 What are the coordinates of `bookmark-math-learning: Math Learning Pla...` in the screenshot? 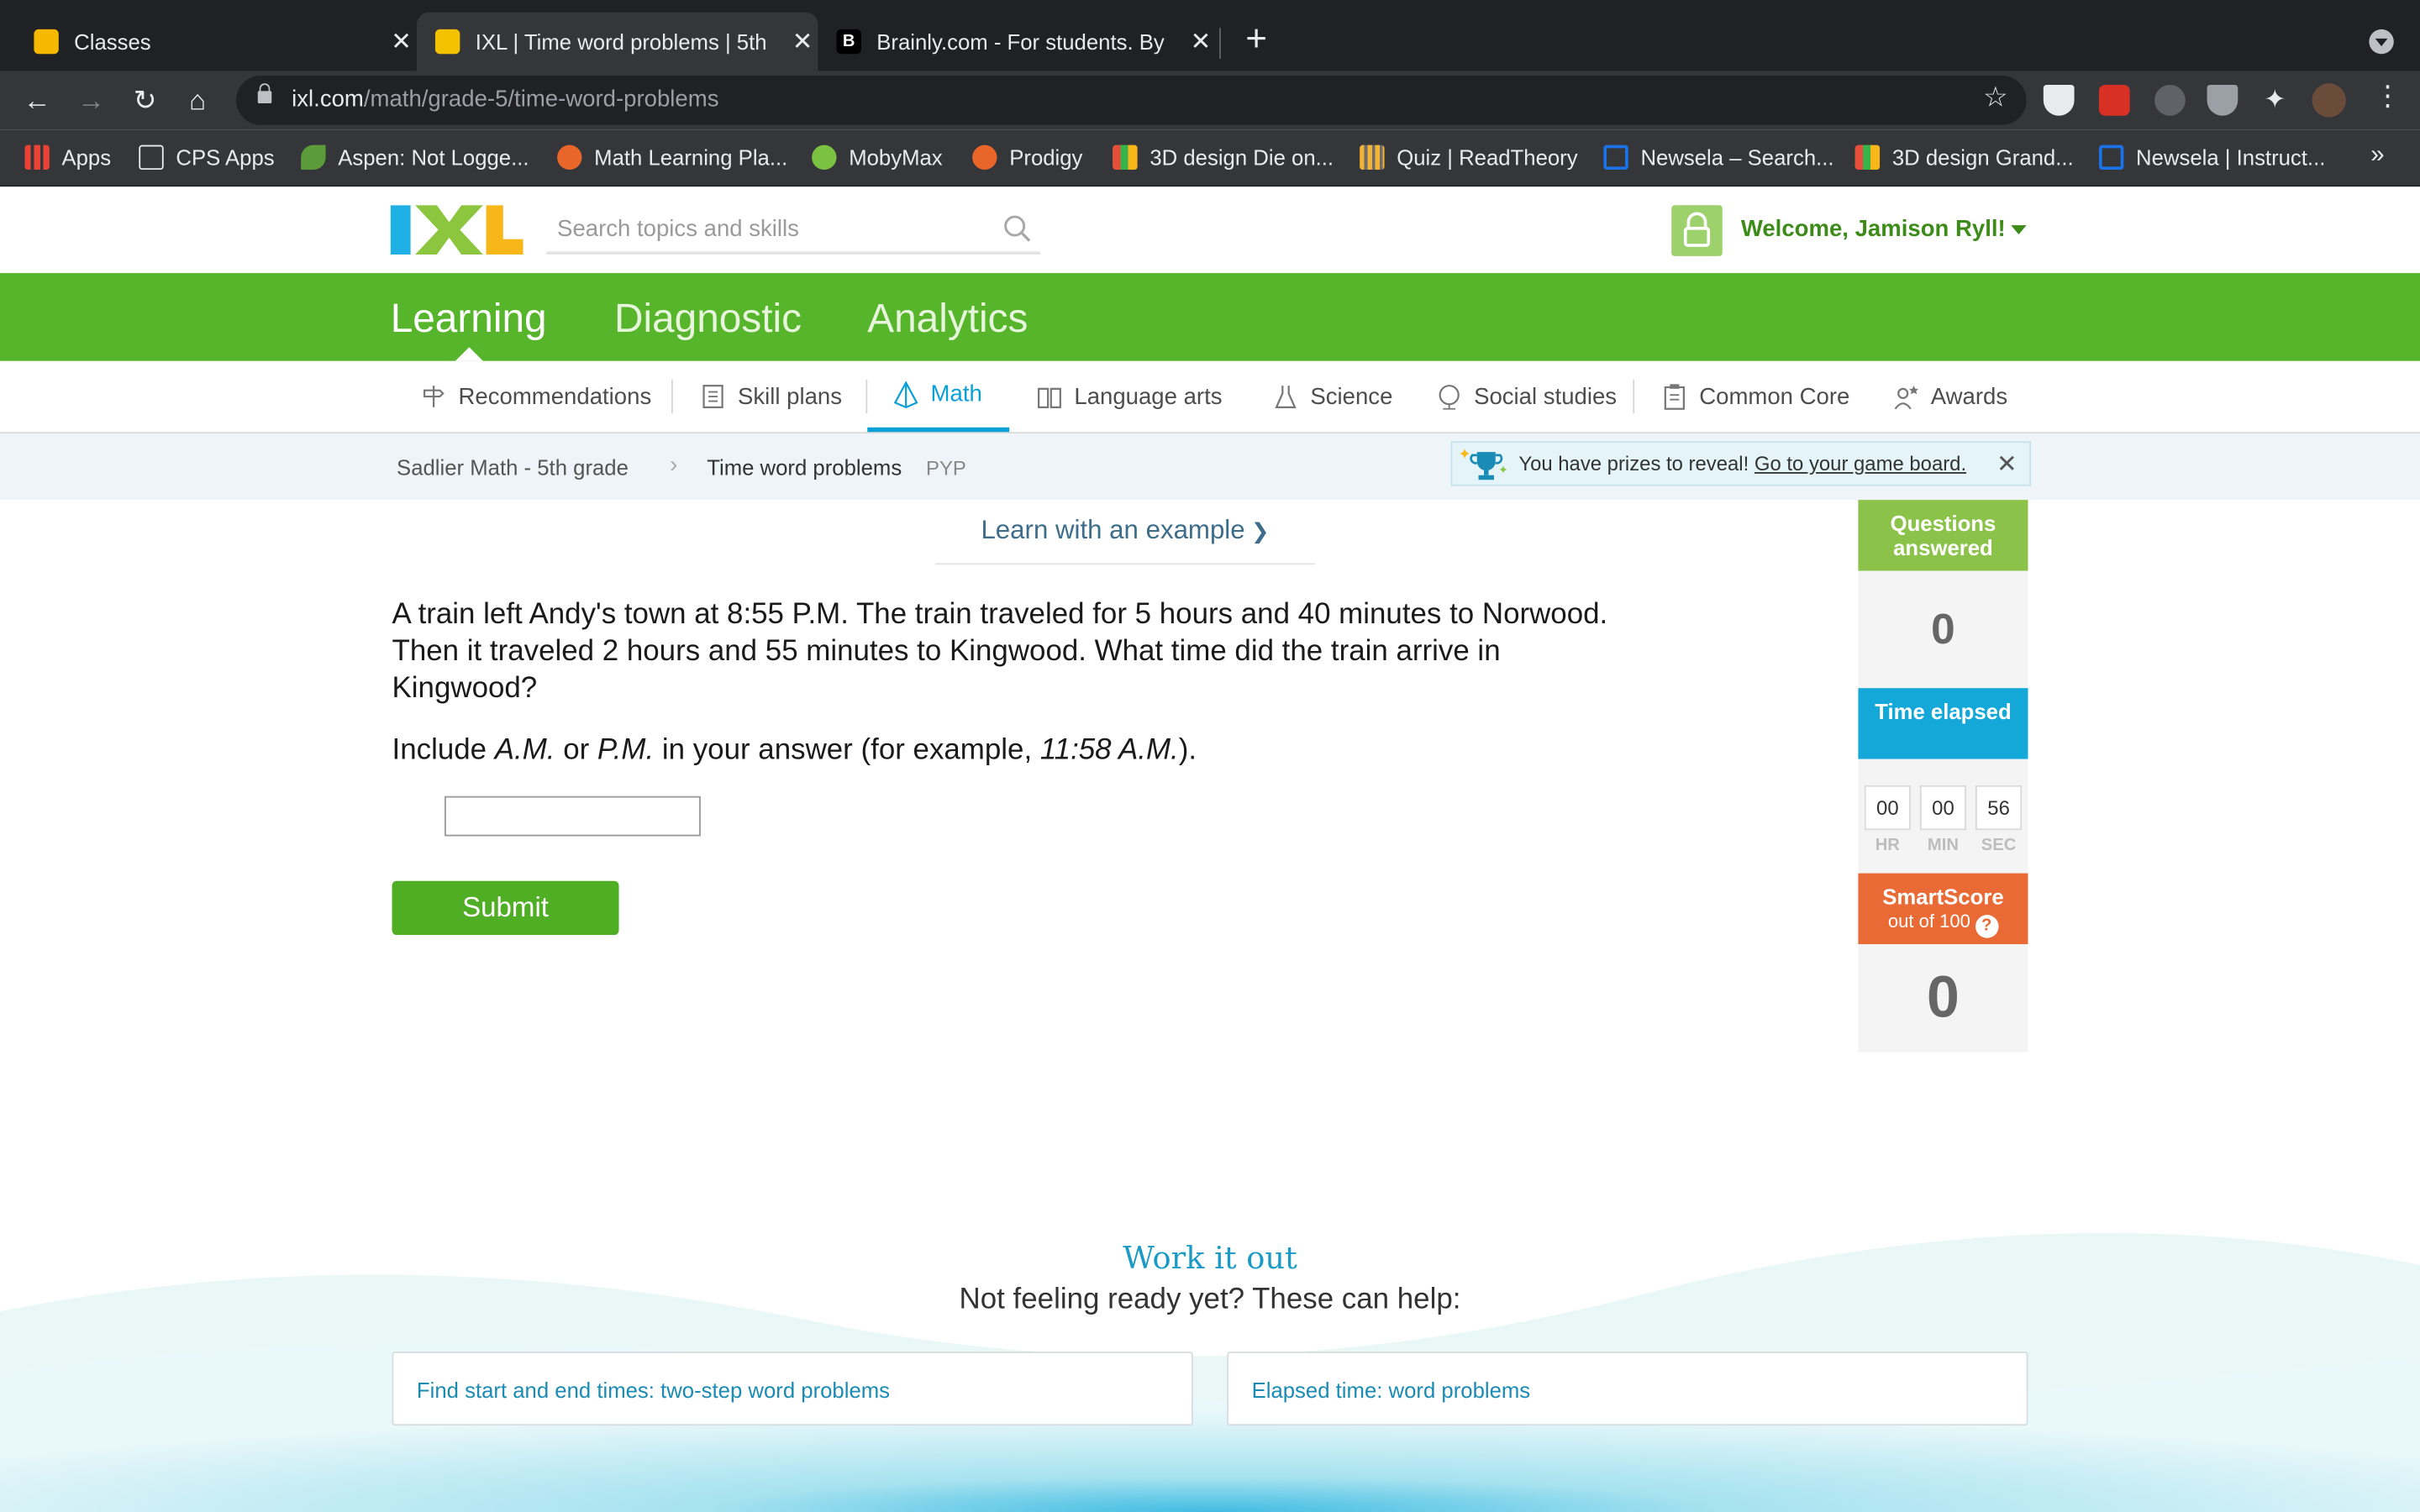 It's located at (672, 157).